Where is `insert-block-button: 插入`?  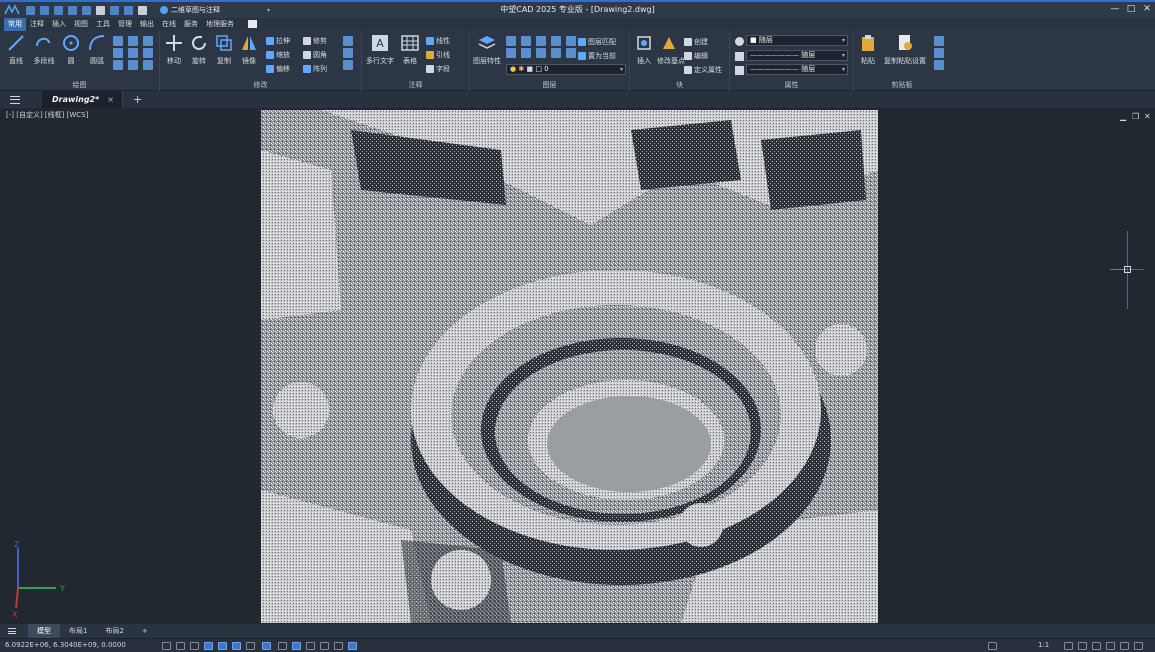 insert-block-button: 插入 is located at coordinates (644, 50).